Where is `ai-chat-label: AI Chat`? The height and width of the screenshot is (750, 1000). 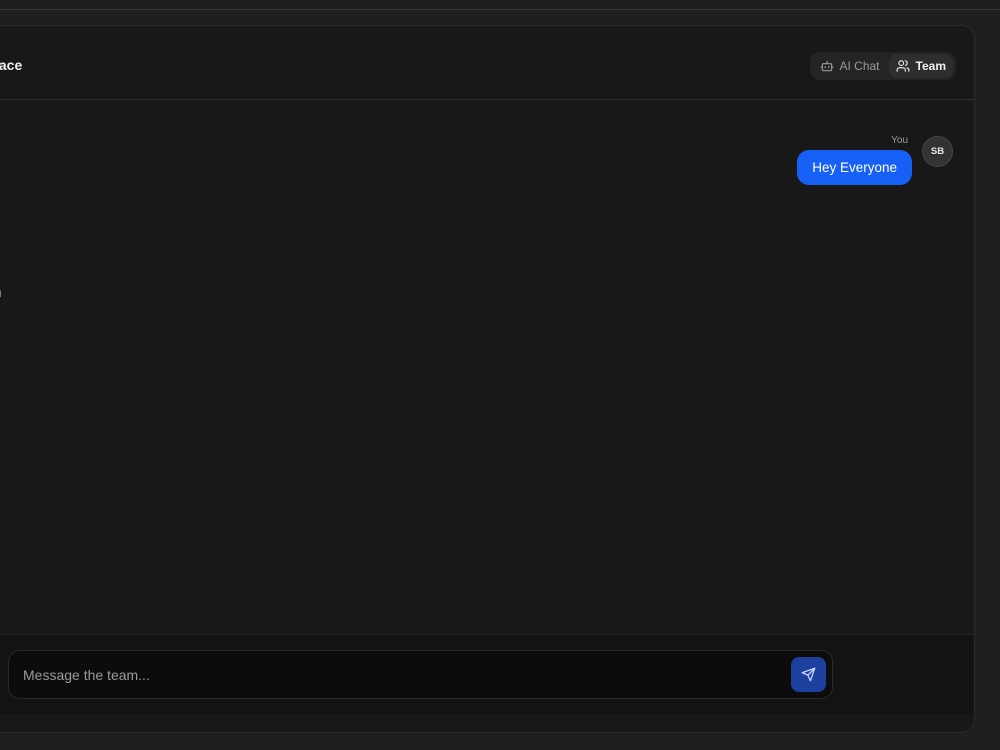
ai-chat-label: AI Chat is located at coordinates (859, 66).